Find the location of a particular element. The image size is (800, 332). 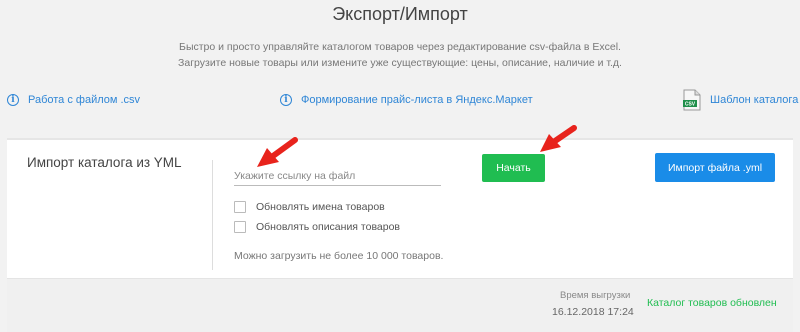

update-names-option: Обновлять имена товаров is located at coordinates (309, 207).